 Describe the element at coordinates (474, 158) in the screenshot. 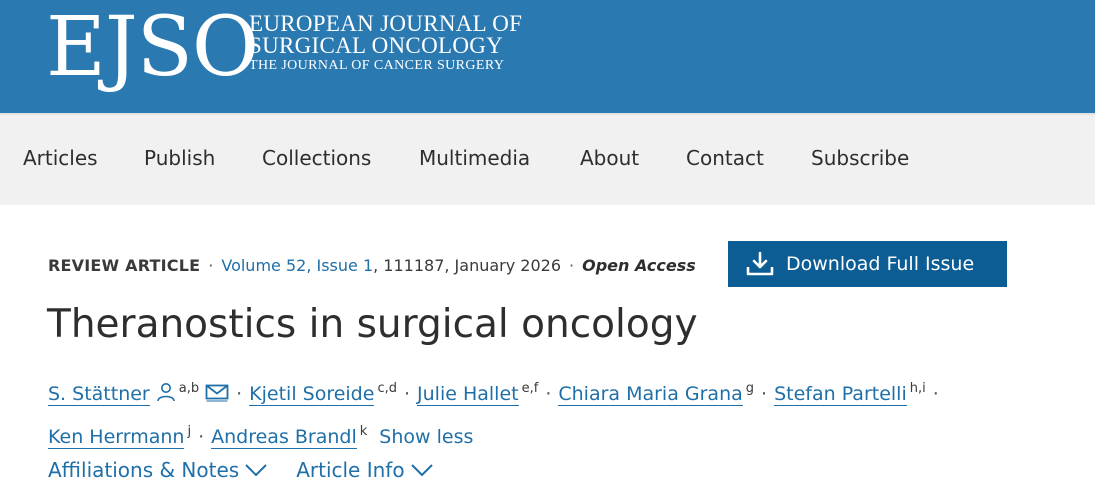

I see `nav-multimedia: Multimedia` at that location.